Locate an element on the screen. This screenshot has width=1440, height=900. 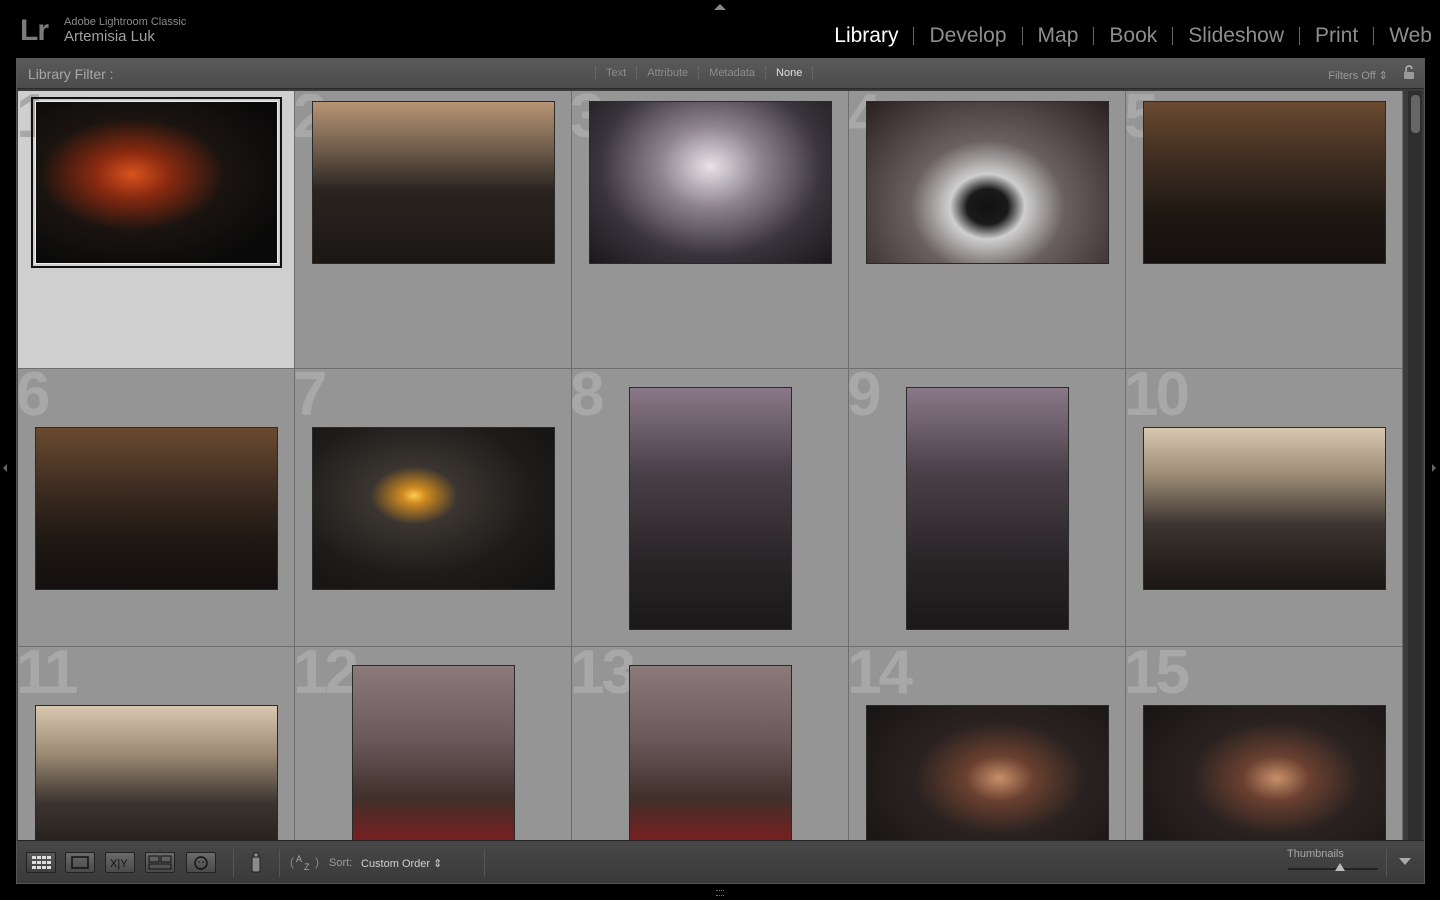
grid-cell: 12 is located at coordinates (433, 743).